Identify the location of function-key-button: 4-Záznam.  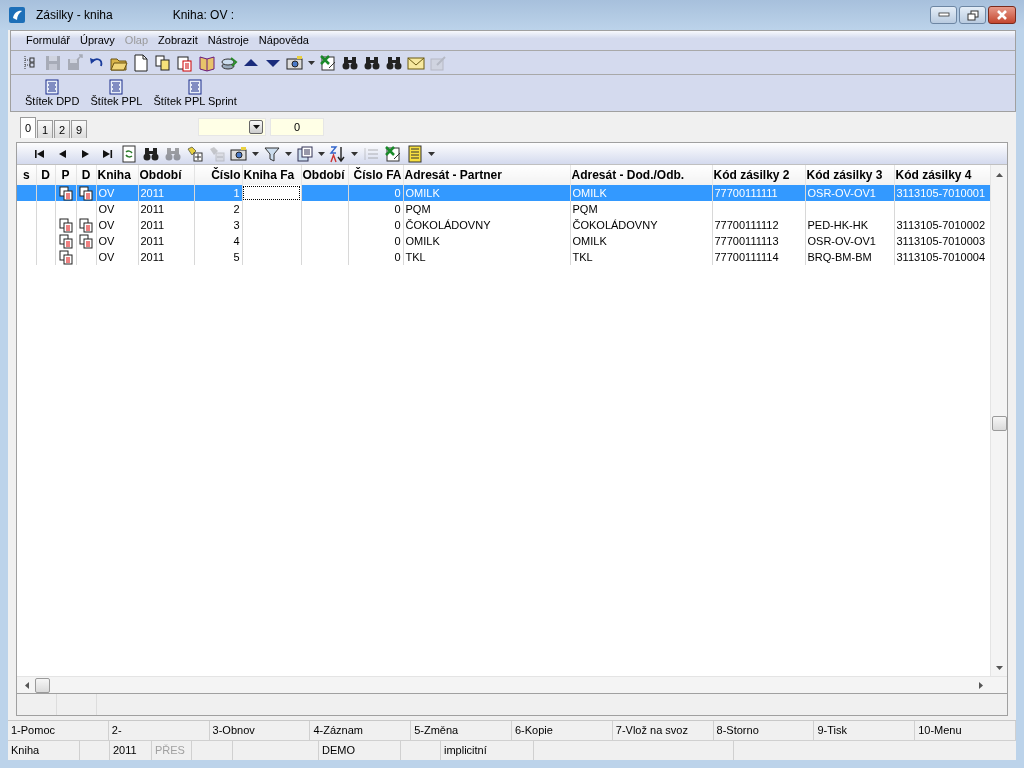
(361, 730).